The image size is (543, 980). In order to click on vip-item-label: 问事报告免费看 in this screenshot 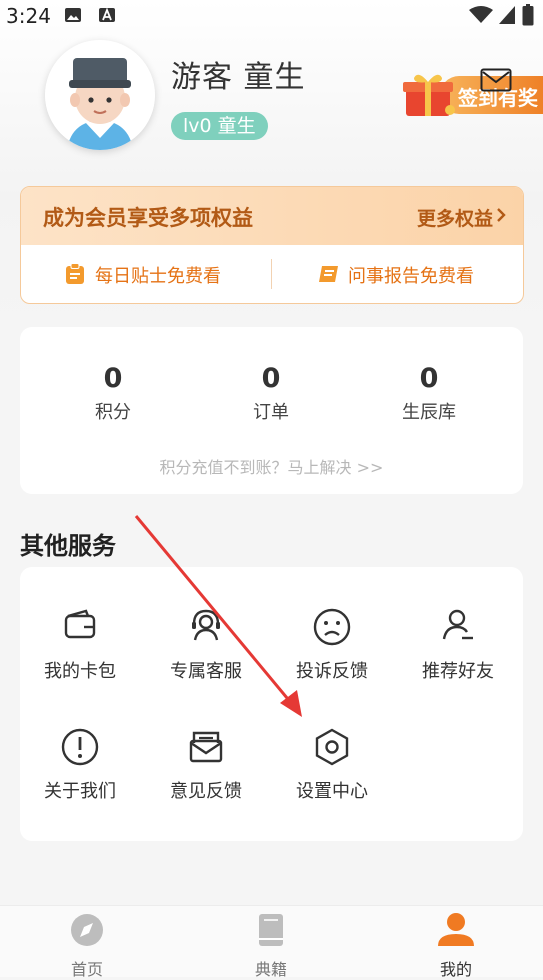, I will do `click(411, 276)`.